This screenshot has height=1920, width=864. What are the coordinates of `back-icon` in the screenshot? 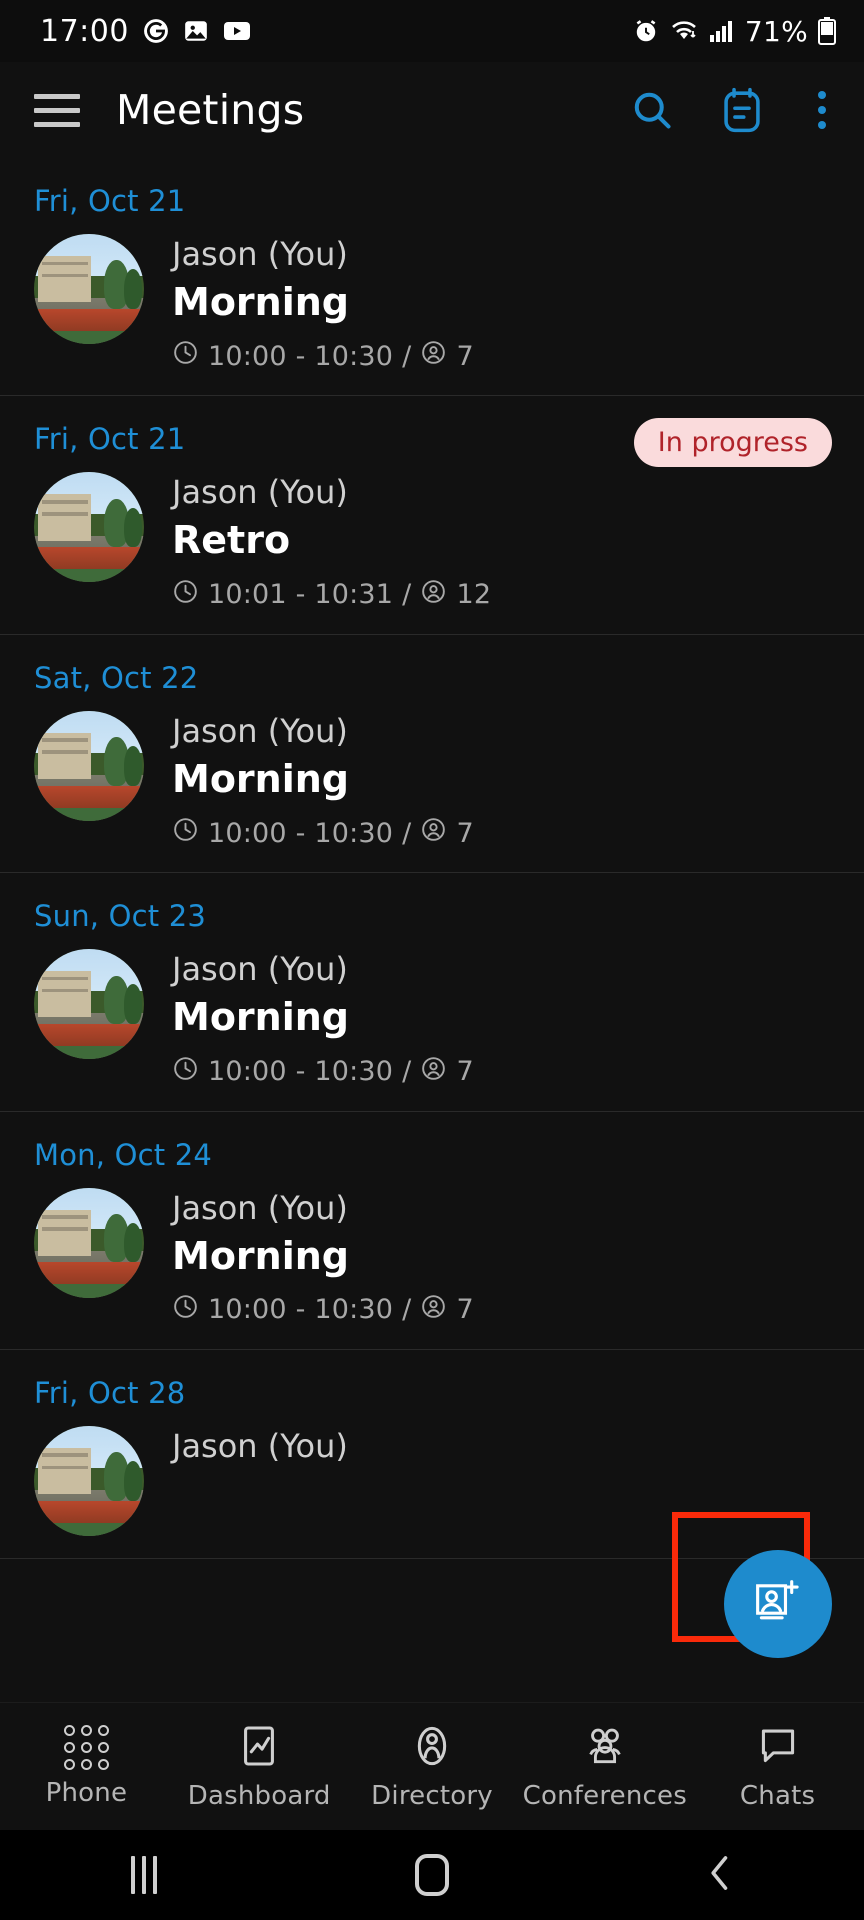 It's located at (720, 1875).